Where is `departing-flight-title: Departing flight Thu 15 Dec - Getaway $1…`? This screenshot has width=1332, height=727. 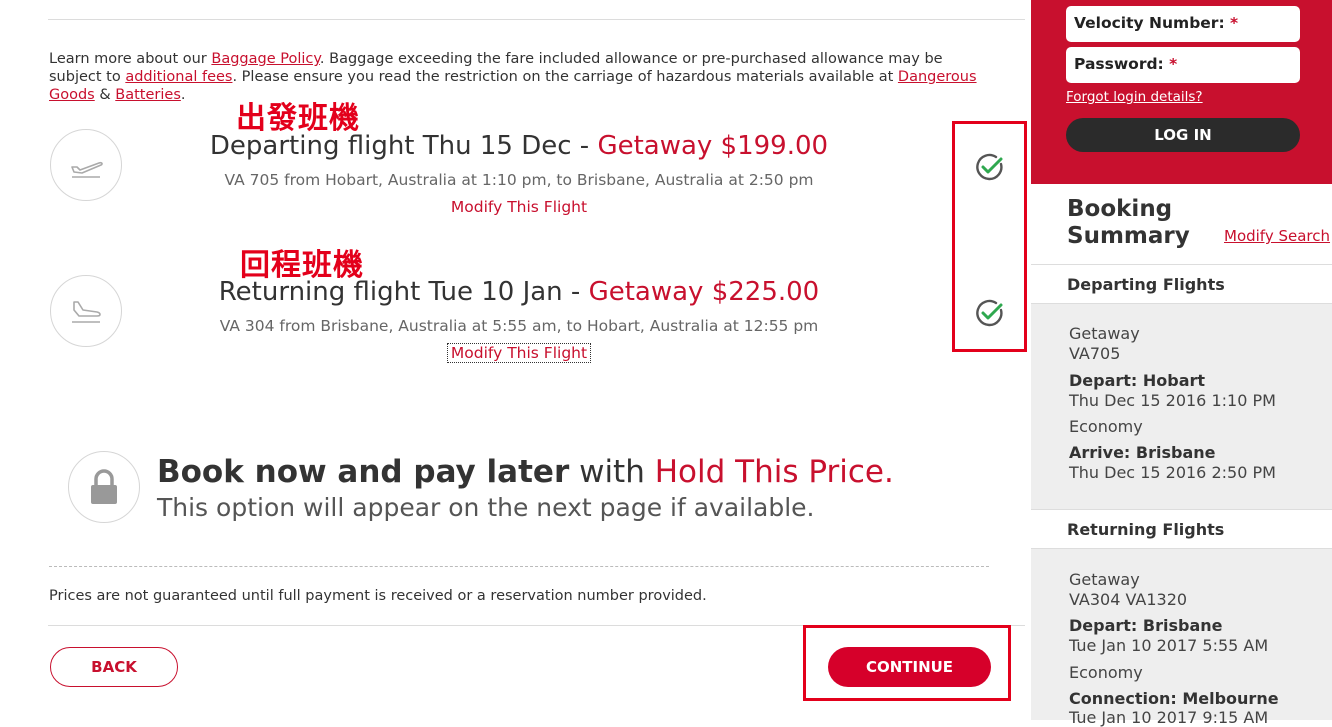
departing-flight-title: Departing flight Thu 15 Dec - Getaway $1… is located at coordinates (519, 146).